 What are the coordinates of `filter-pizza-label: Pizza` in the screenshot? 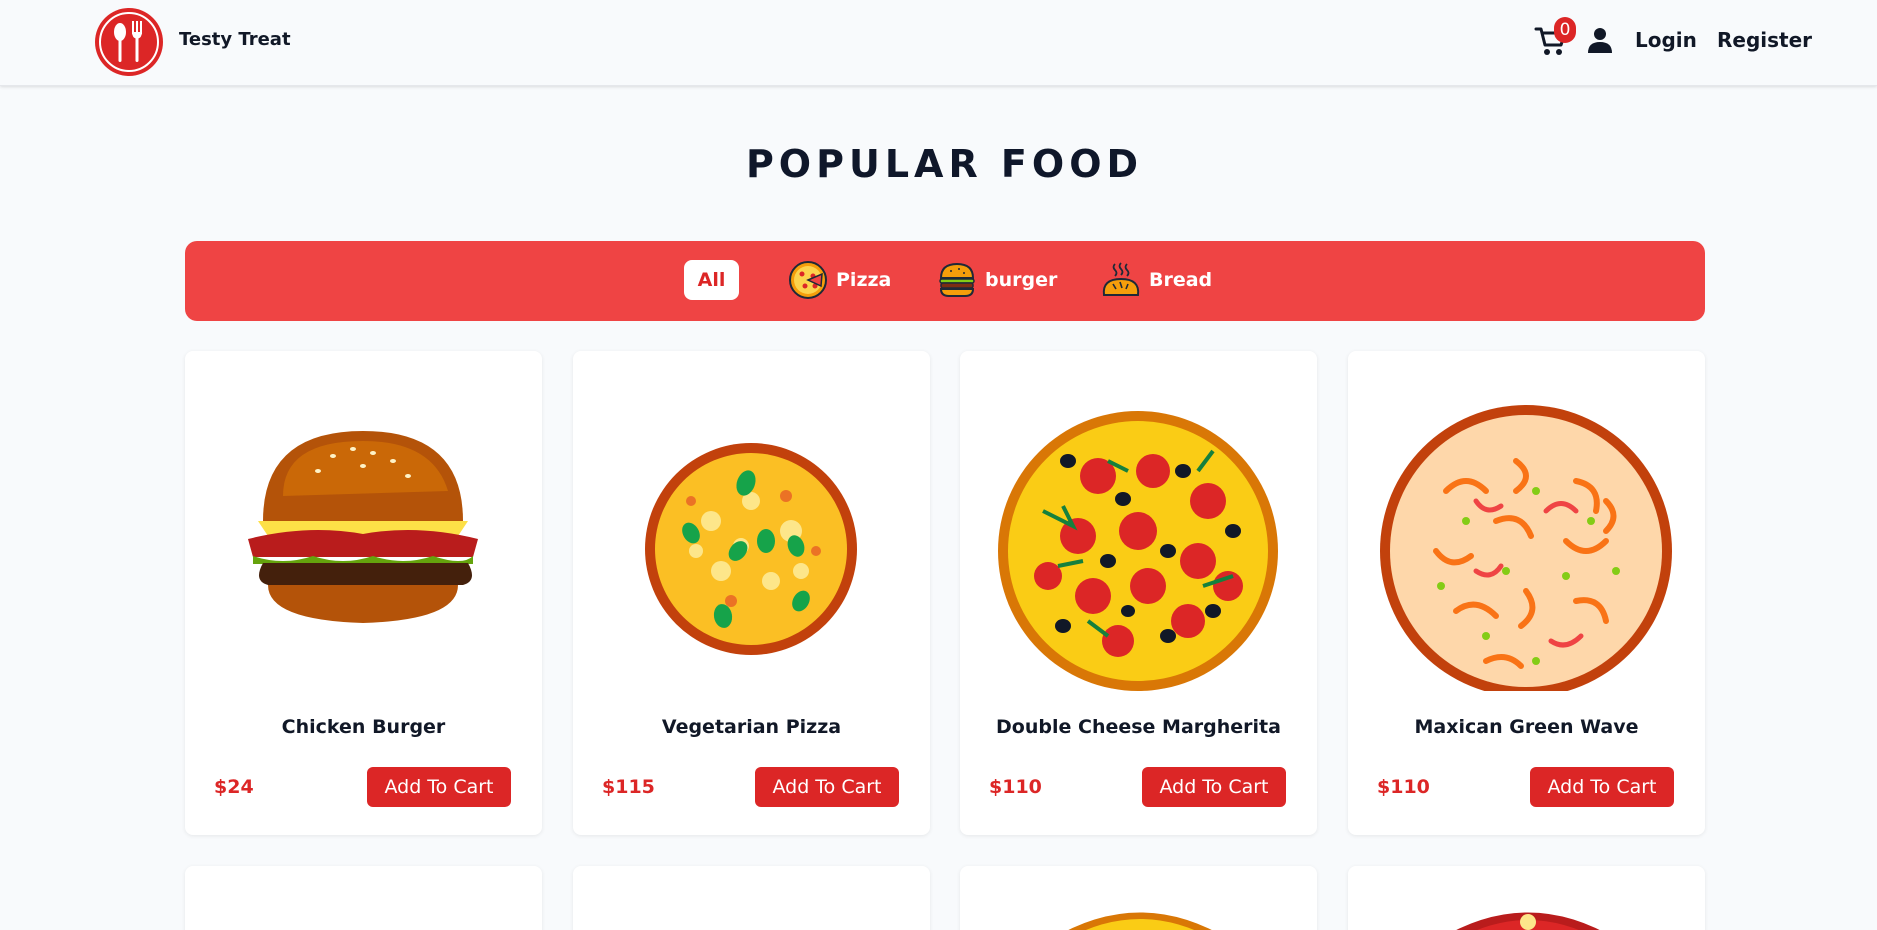 It's located at (864, 280).